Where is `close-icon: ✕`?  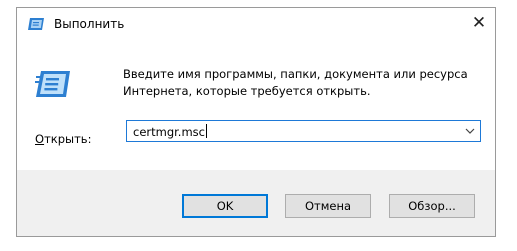 close-icon: ✕ is located at coordinates (479, 23).